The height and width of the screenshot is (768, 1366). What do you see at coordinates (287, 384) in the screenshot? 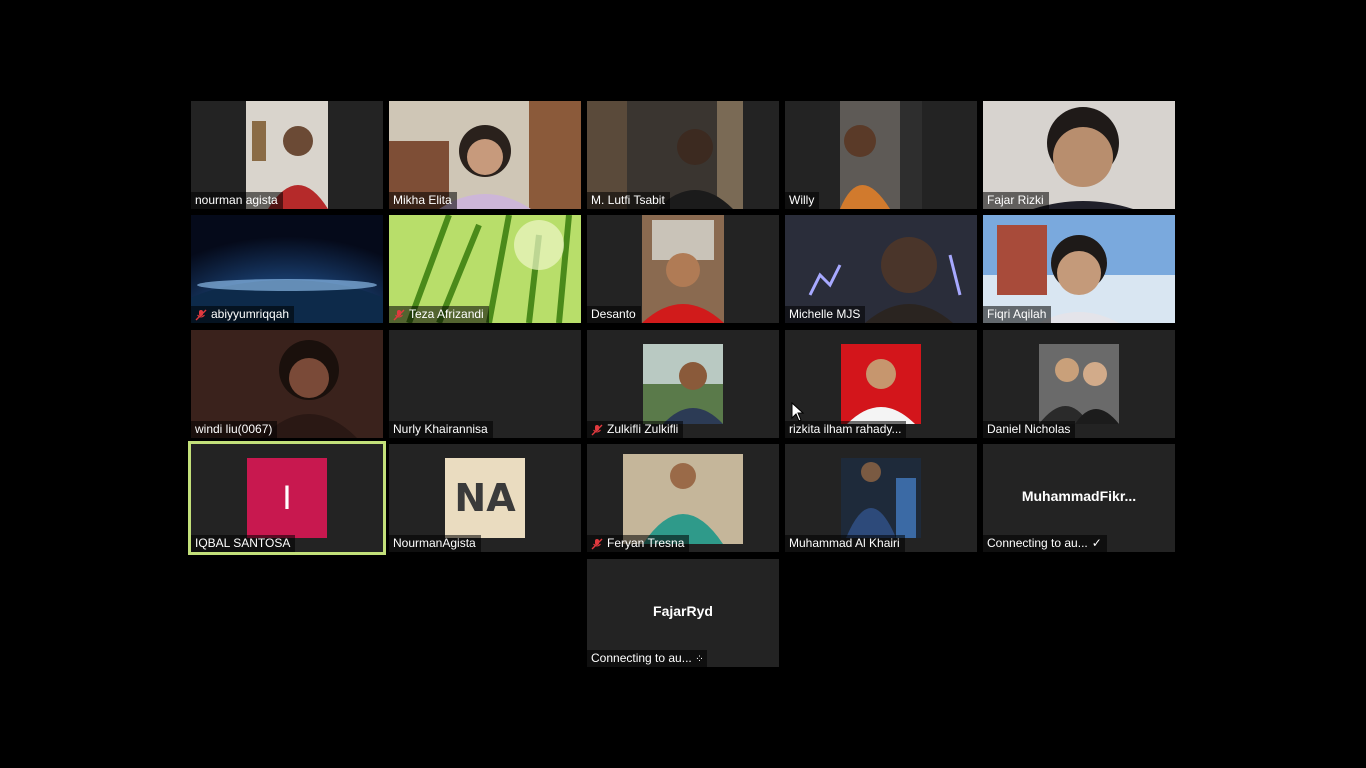
I see `video-tile-windi-liu: windi liu(0067)` at bounding box center [287, 384].